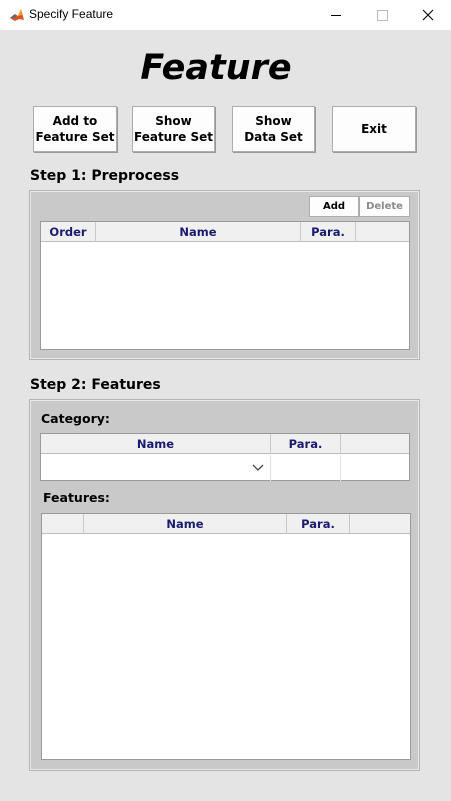  I want to click on matlab-icon, so click(17, 15).